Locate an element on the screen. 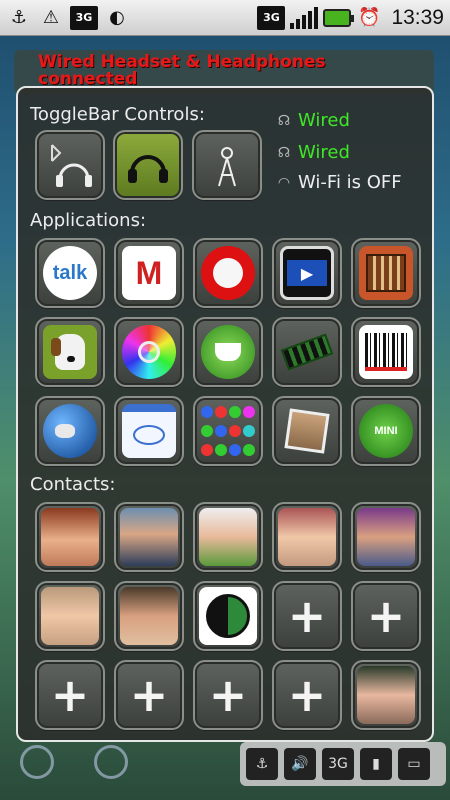 The width and height of the screenshot is (450, 800). app-mini: MINI is located at coordinates (386, 431).